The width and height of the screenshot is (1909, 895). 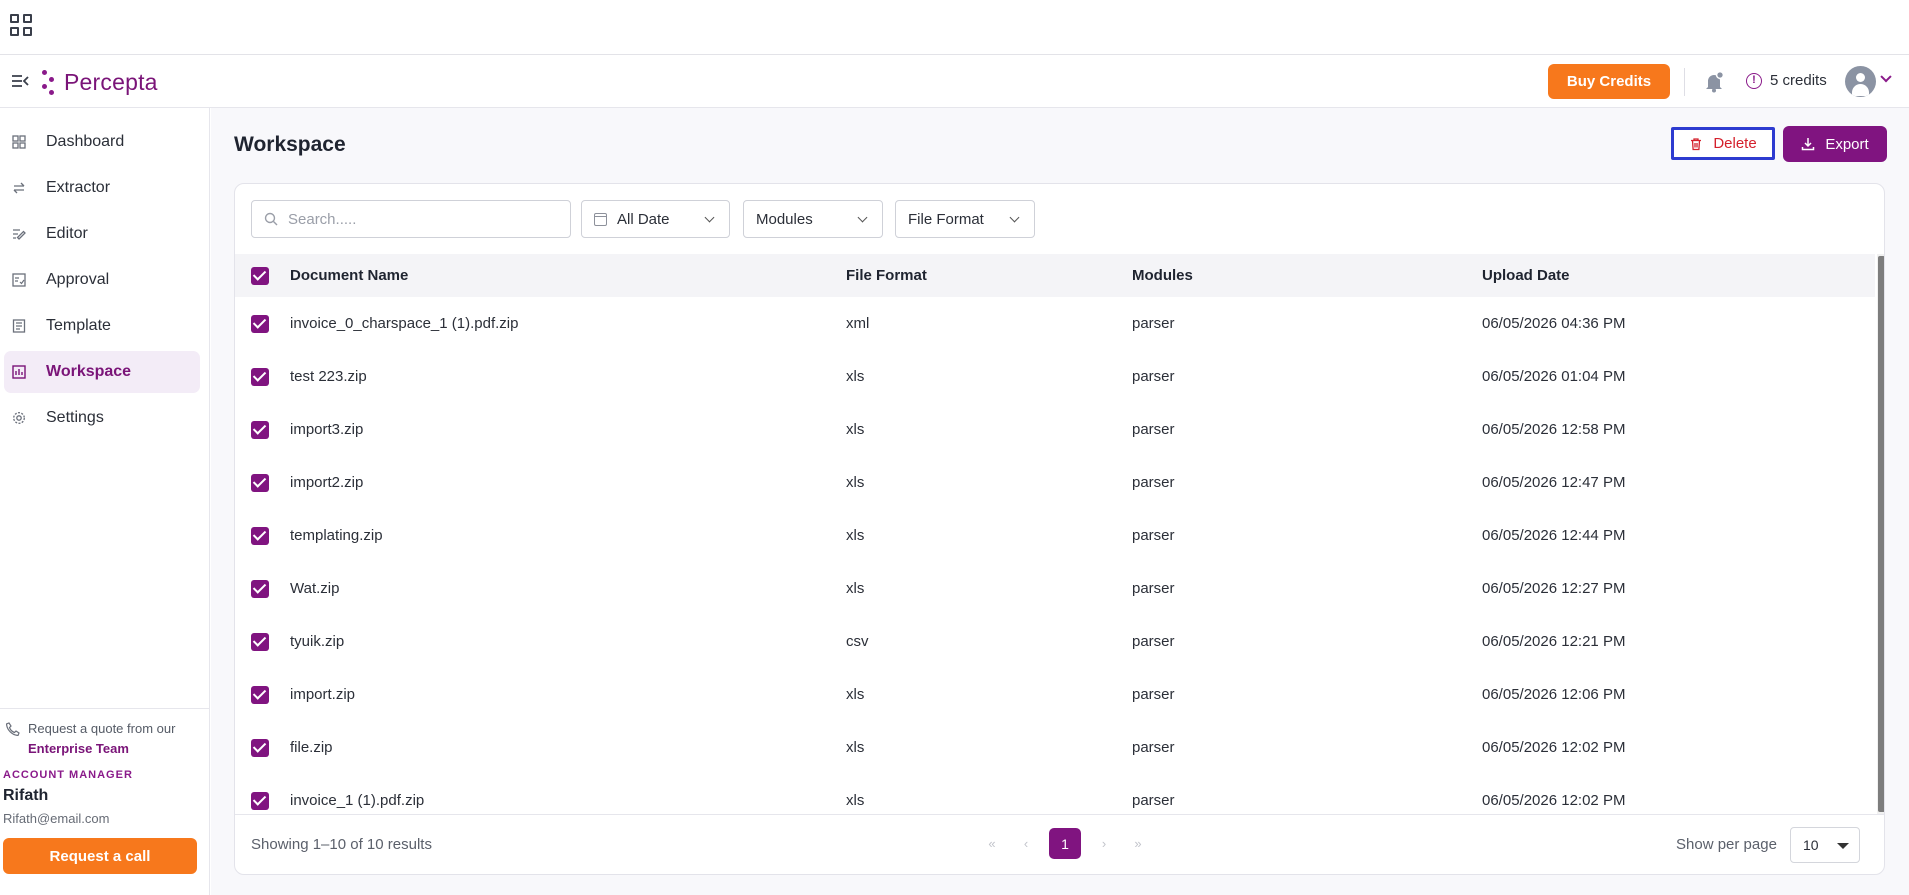 I want to click on column-header-modules: Modules, so click(x=1307, y=275).